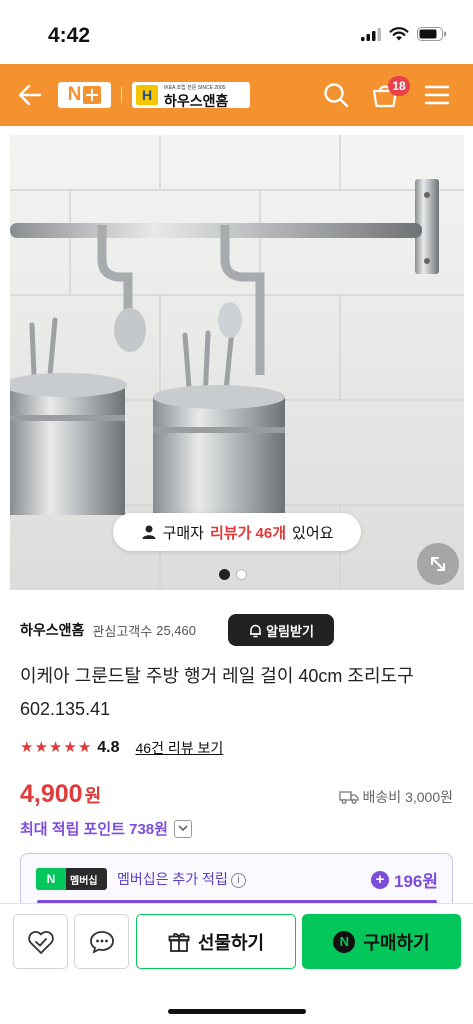  Describe the element at coordinates (238, 880) in the screenshot. I see `info-icon: i` at that location.